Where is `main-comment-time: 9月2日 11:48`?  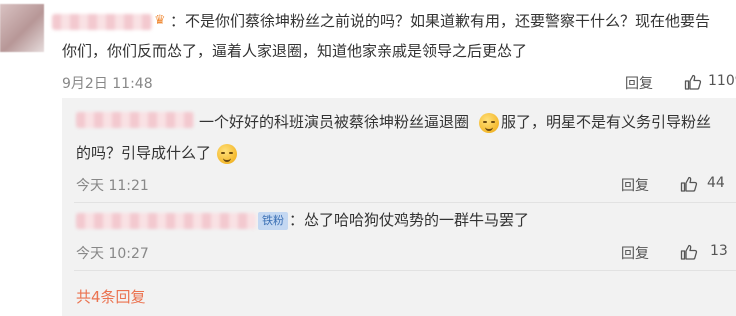 main-comment-time: 9月2日 11:48 is located at coordinates (107, 84).